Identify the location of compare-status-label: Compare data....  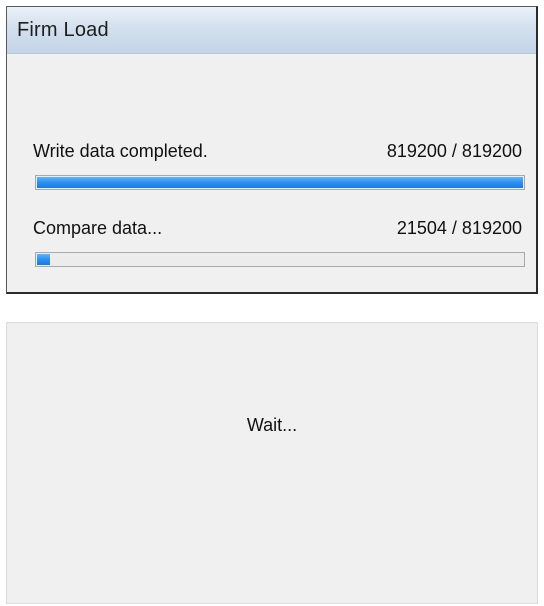
(98, 228).